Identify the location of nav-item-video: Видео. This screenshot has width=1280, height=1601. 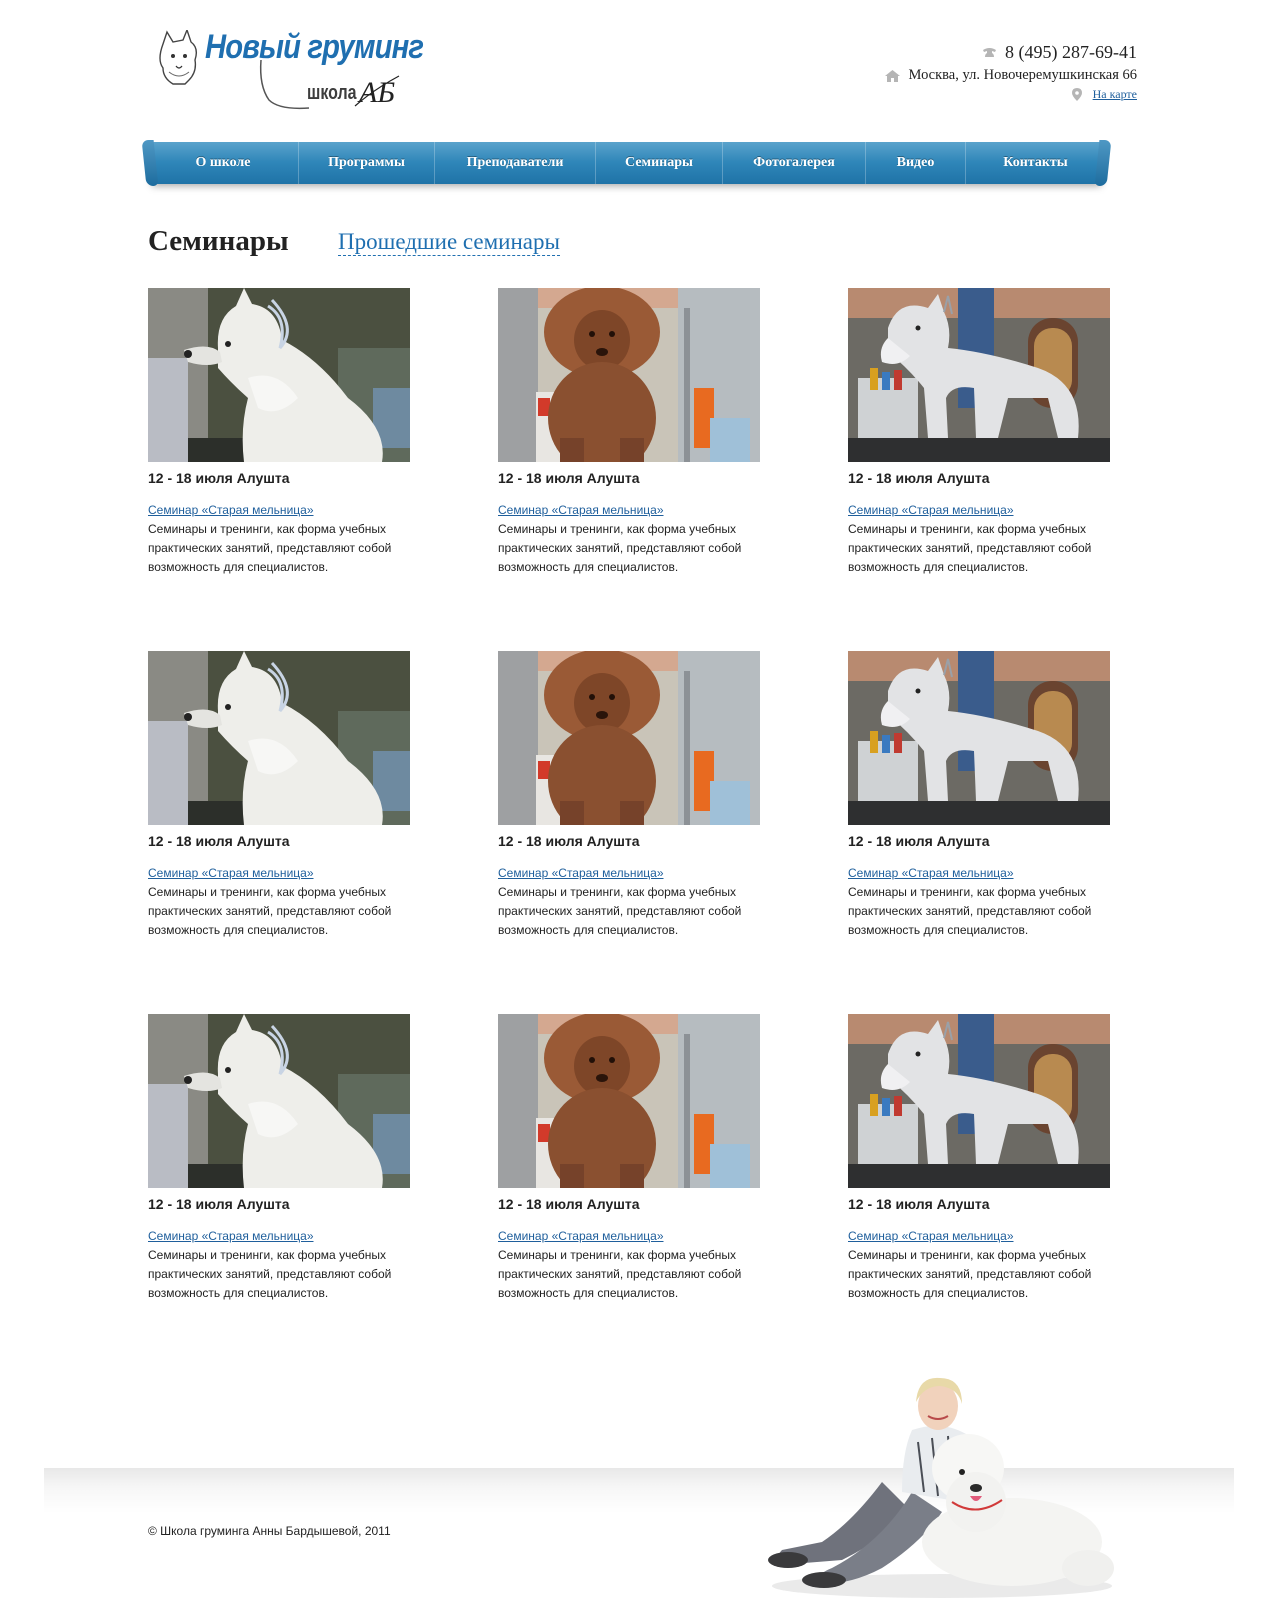
(916, 163).